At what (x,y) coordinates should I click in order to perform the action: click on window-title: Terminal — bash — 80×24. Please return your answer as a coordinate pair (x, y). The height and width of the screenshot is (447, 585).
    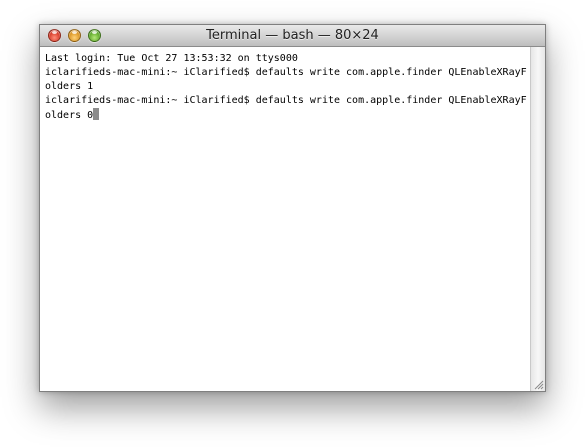
    Looking at the image, I should click on (292, 35).